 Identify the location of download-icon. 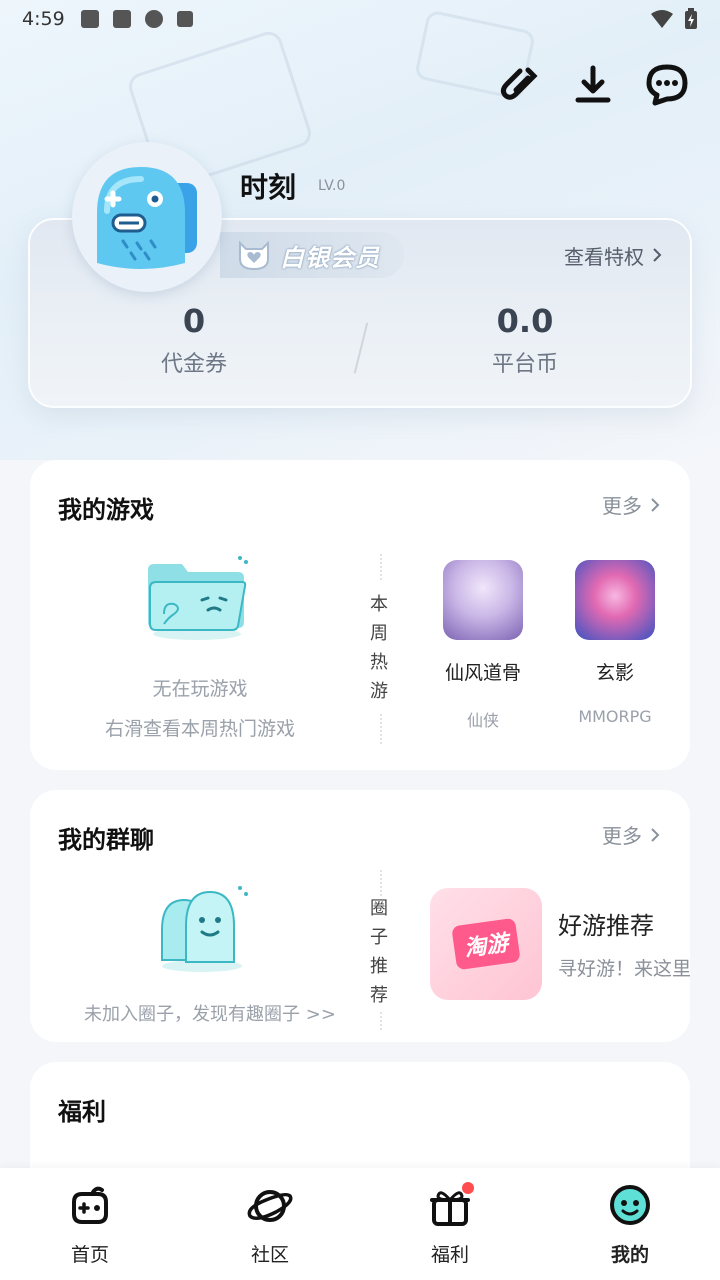
(593, 84).